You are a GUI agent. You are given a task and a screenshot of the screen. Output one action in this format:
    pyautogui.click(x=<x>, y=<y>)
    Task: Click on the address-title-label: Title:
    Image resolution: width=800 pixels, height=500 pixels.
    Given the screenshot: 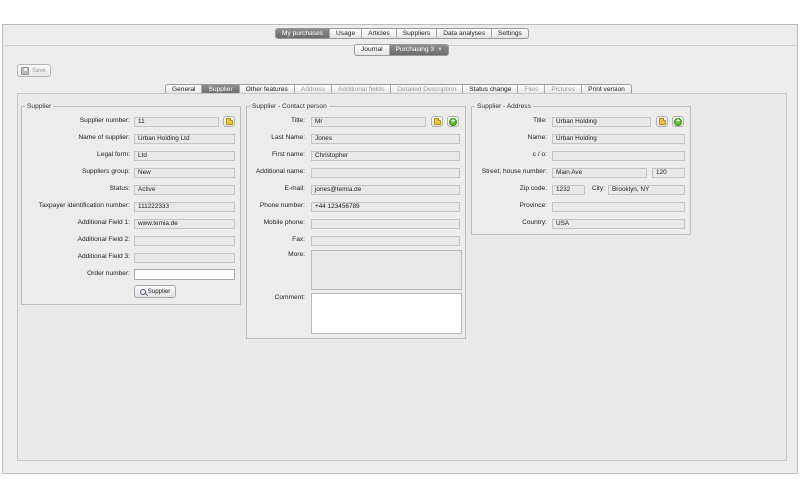 What is the action you would take?
    pyautogui.click(x=539, y=120)
    